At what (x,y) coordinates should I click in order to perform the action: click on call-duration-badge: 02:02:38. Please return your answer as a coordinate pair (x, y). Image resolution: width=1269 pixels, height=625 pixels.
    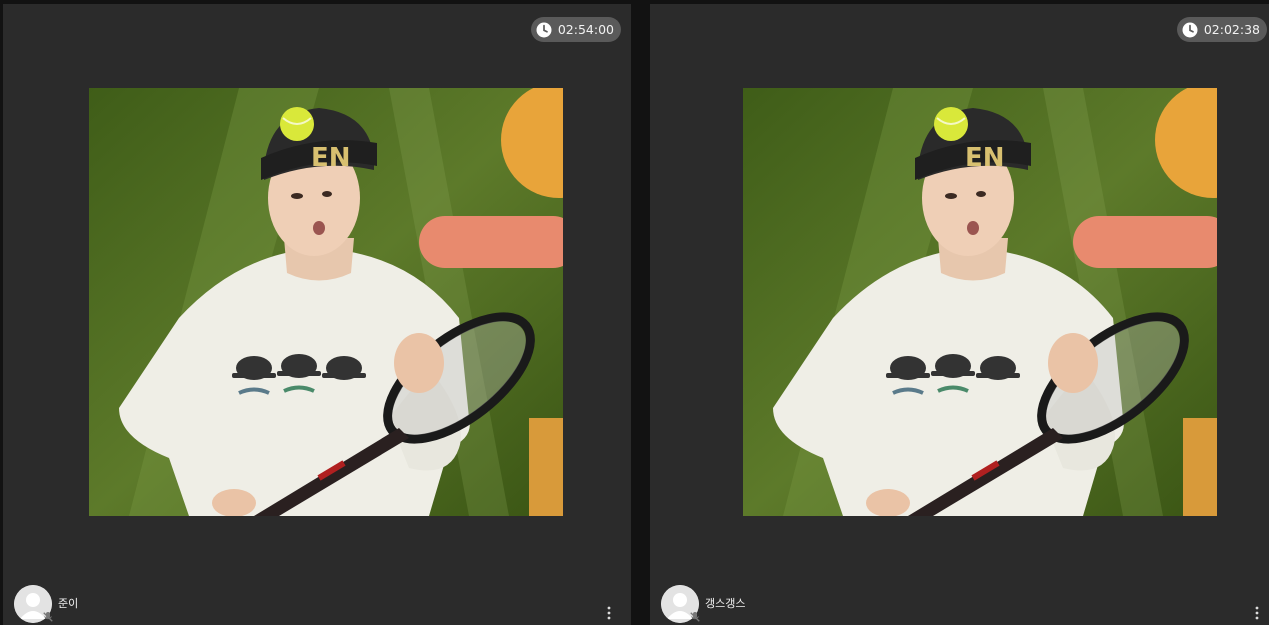
    Looking at the image, I should click on (1221, 29).